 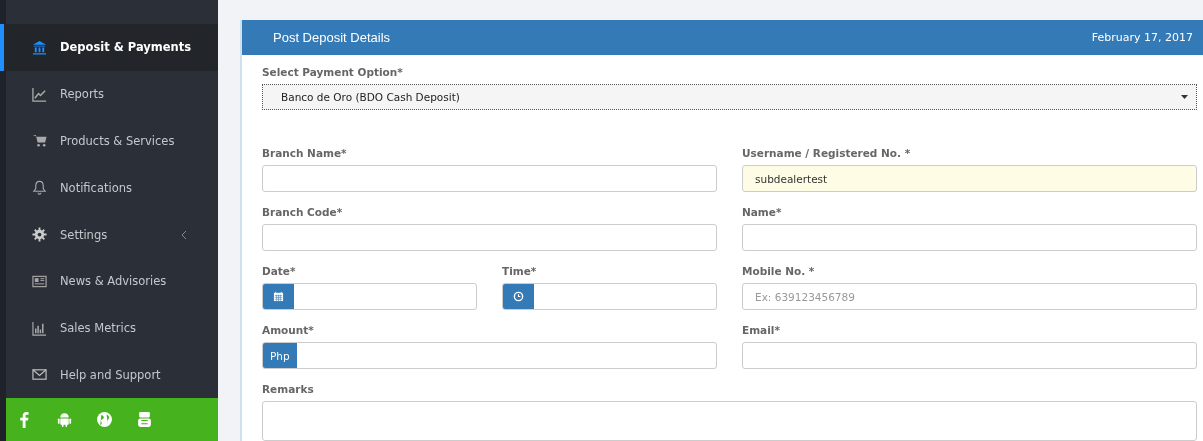 What do you see at coordinates (109, 328) in the screenshot?
I see `sidebar-item: Sales Metrics` at bounding box center [109, 328].